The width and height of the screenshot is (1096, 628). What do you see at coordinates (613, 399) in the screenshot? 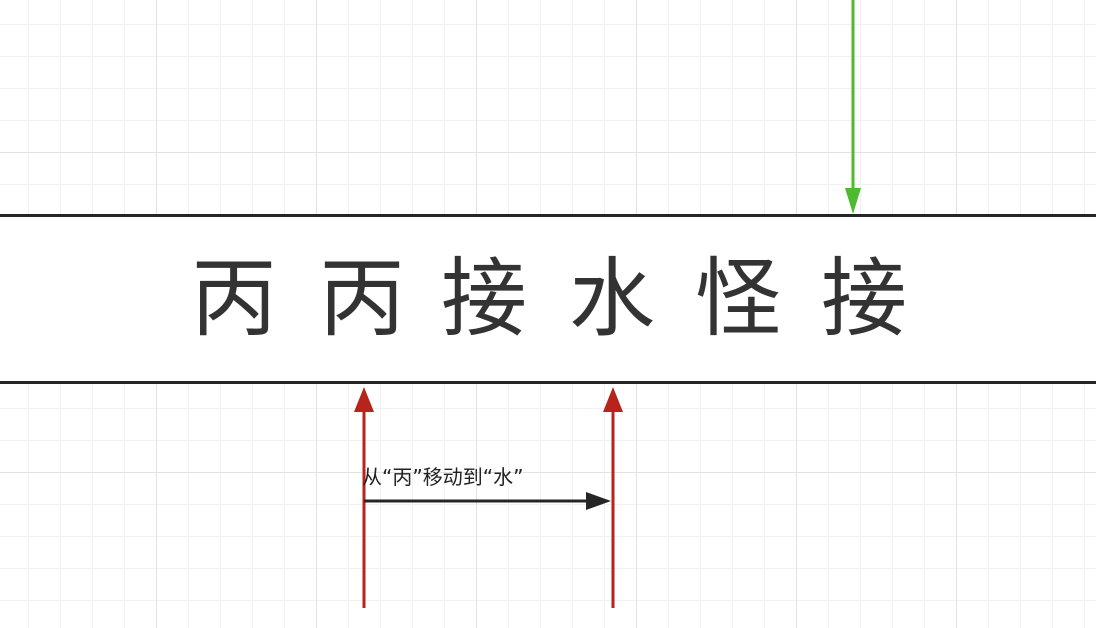
I see `target-position-arrow-head` at bounding box center [613, 399].